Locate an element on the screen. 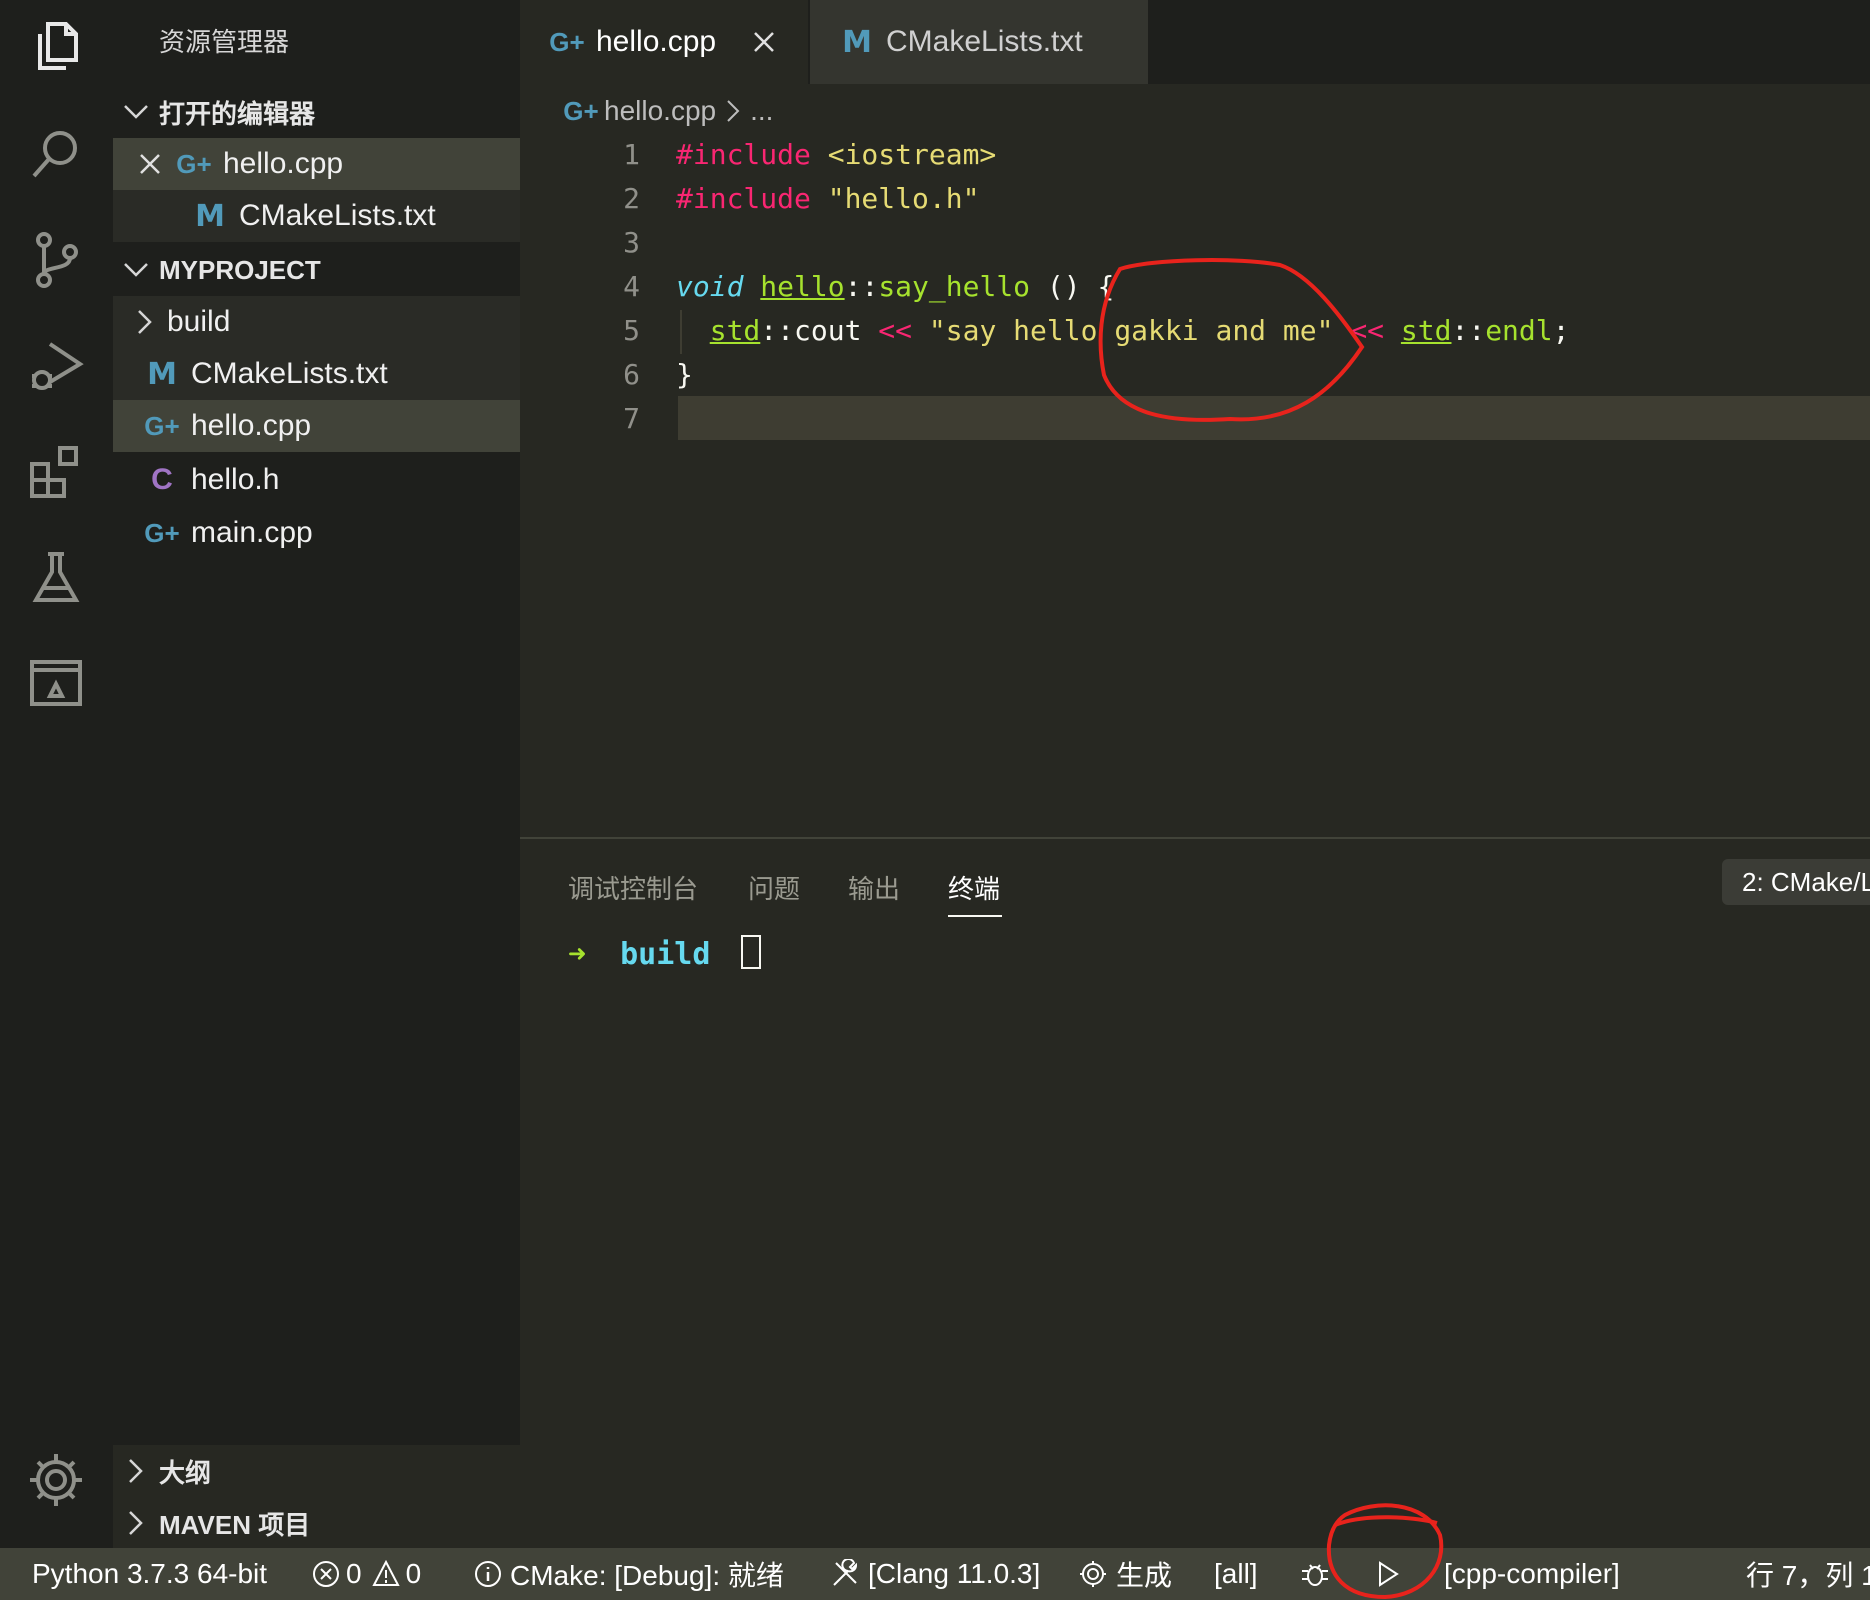 This screenshot has width=1870, height=1600. cmake-status-label: CMake: [Debug]: 就绪 is located at coordinates (647, 1575).